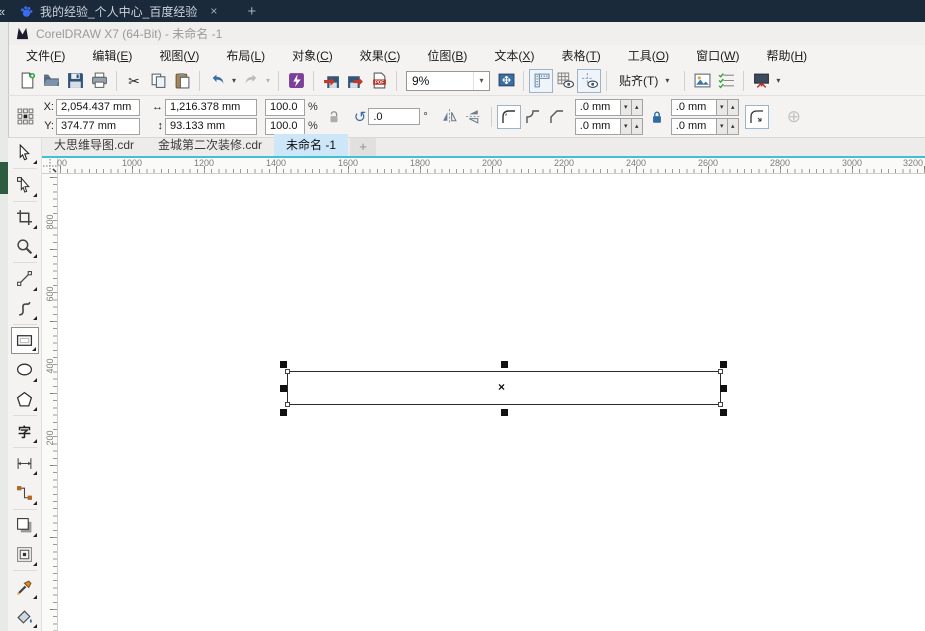 This screenshot has height=631, width=925. Describe the element at coordinates (589, 80) in the screenshot. I see `show-guidelines-toggle` at that location.